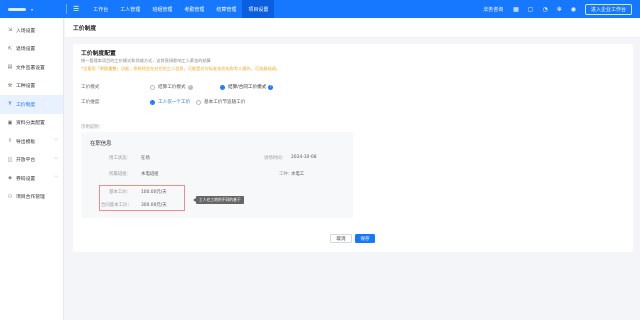  I want to click on cancel-button: 取消, so click(341, 238).